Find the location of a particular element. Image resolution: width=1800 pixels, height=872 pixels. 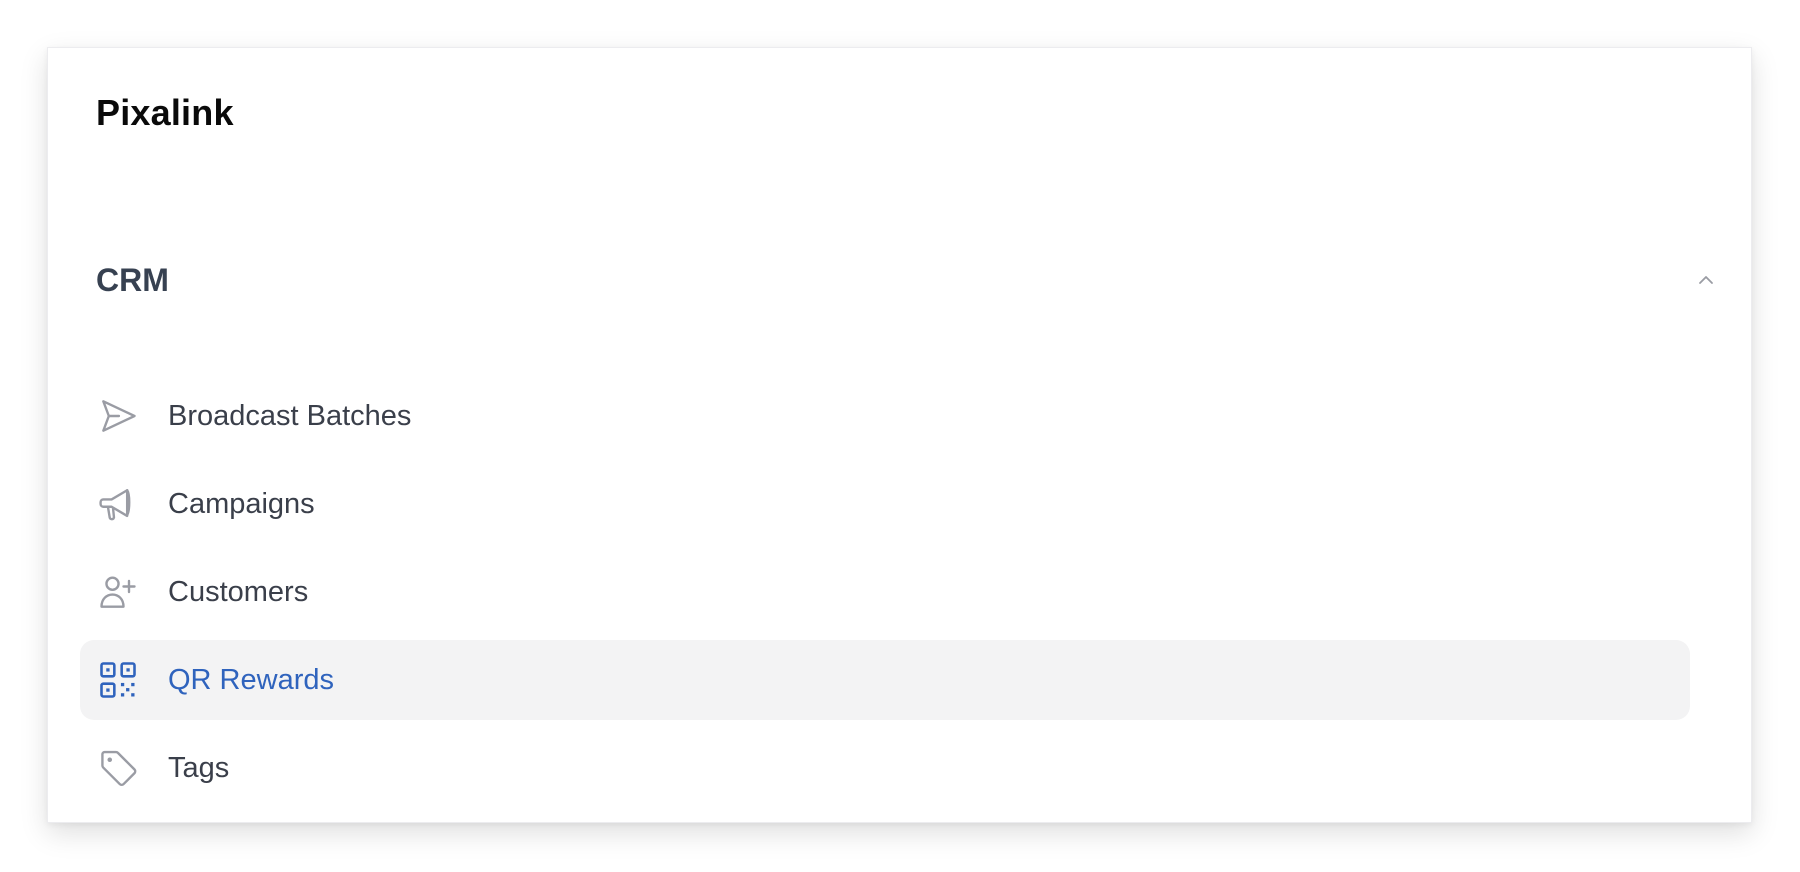

sidebar-item-campaigns: Campaigns is located at coordinates (885, 504).